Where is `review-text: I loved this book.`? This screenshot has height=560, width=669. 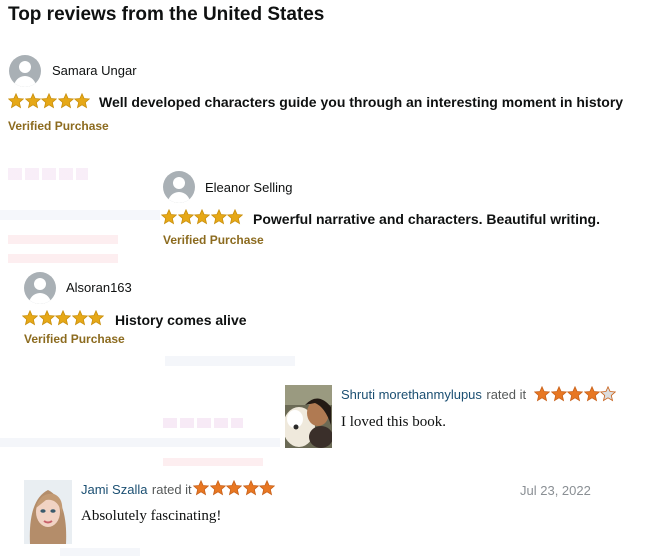
review-text: I loved this book. is located at coordinates (393, 422).